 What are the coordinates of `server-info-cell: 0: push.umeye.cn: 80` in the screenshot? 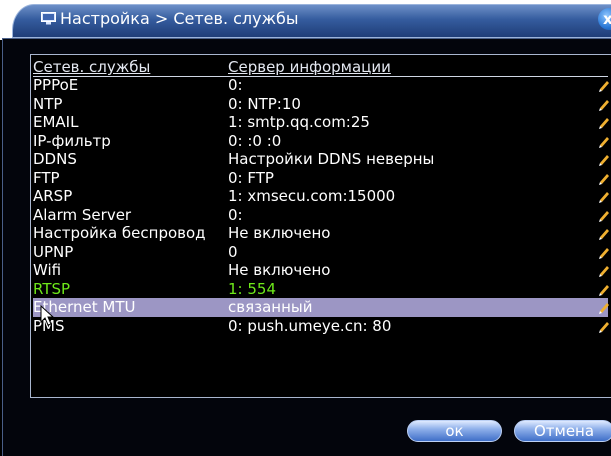 It's located at (310, 325).